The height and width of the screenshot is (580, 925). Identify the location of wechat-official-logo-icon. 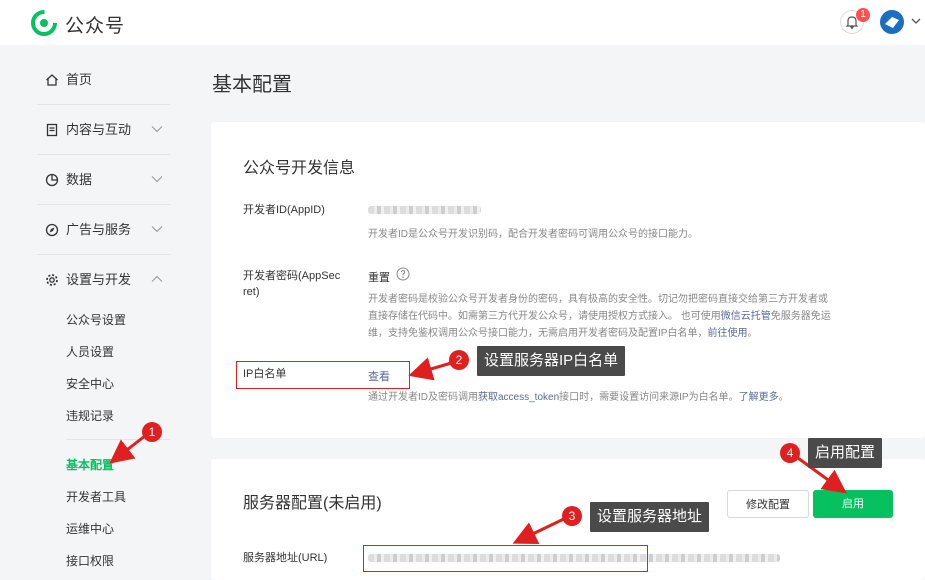
(44, 23).